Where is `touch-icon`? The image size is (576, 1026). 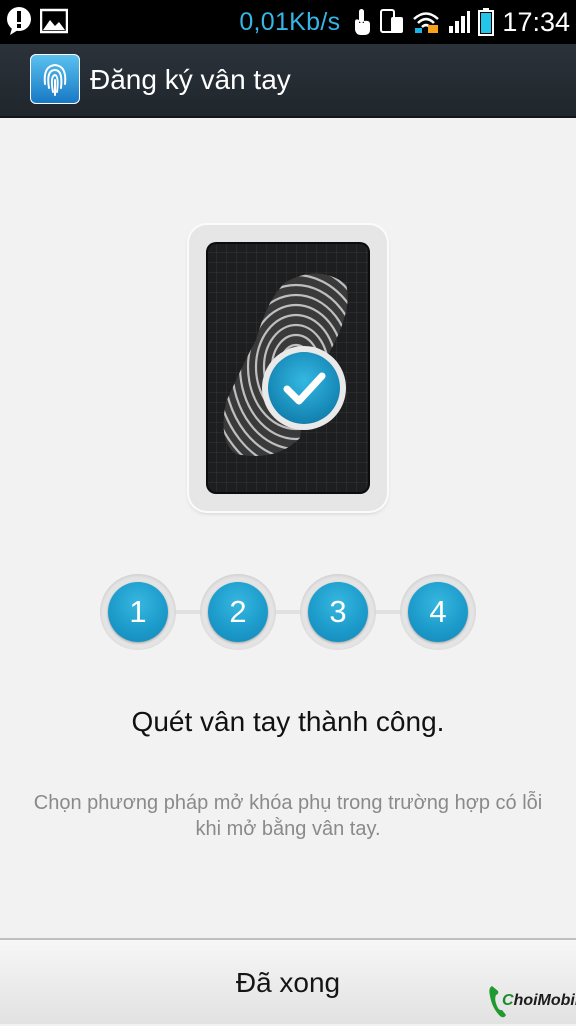 touch-icon is located at coordinates (363, 22).